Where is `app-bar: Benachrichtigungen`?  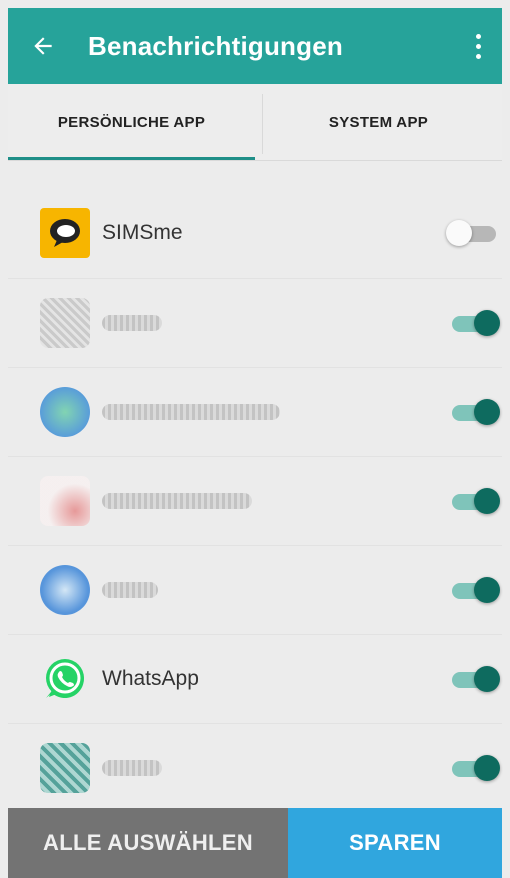
app-bar: Benachrichtigungen is located at coordinates (255, 46).